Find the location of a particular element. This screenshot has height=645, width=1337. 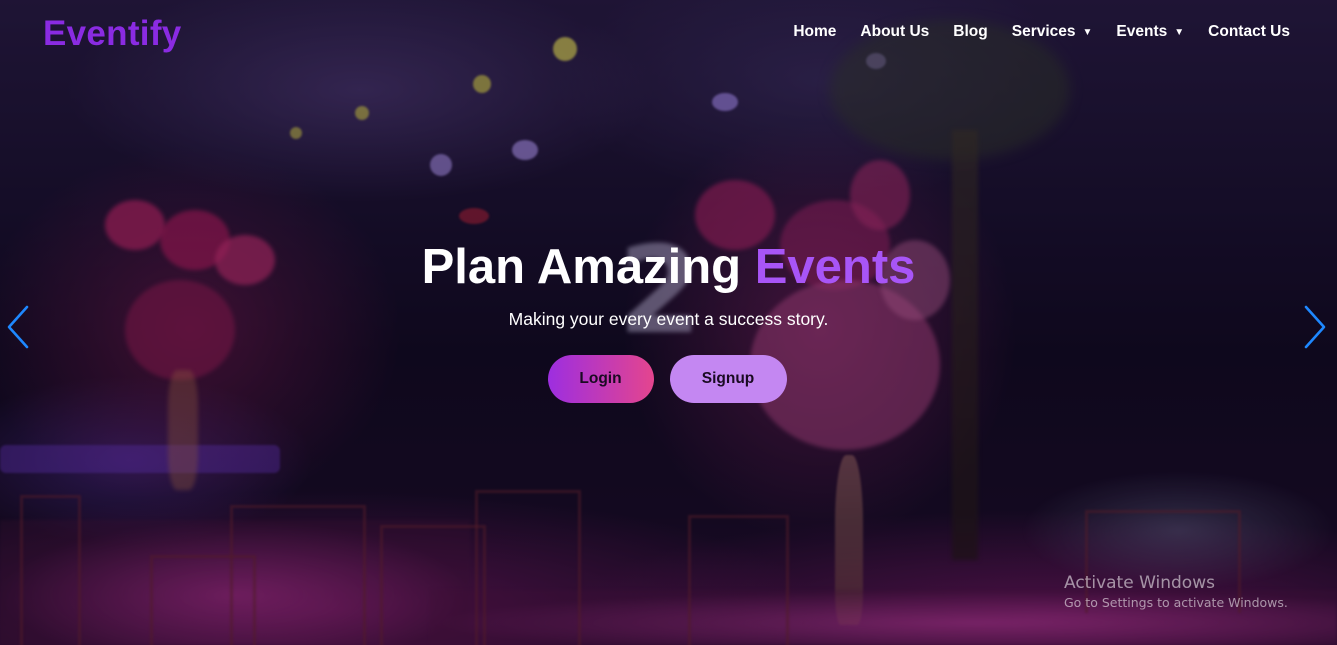

nav-item-blog: Blog is located at coordinates (970, 32).